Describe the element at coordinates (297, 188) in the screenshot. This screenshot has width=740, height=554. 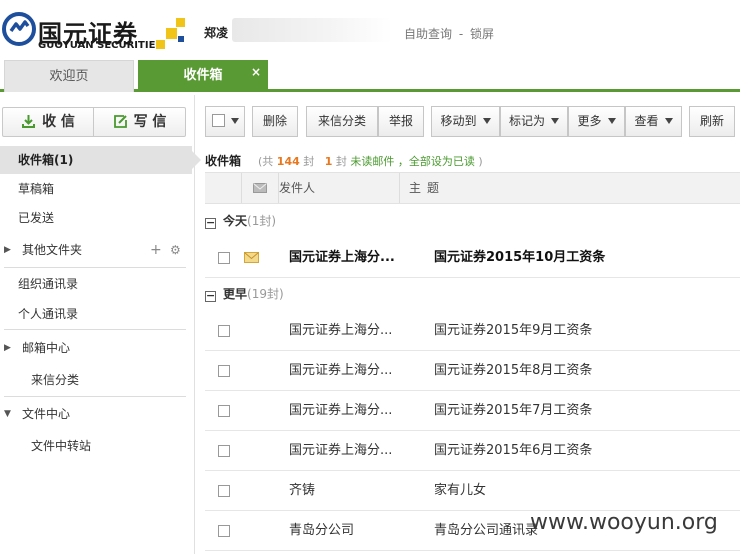
I see `sender-column-header: 发件人` at that location.